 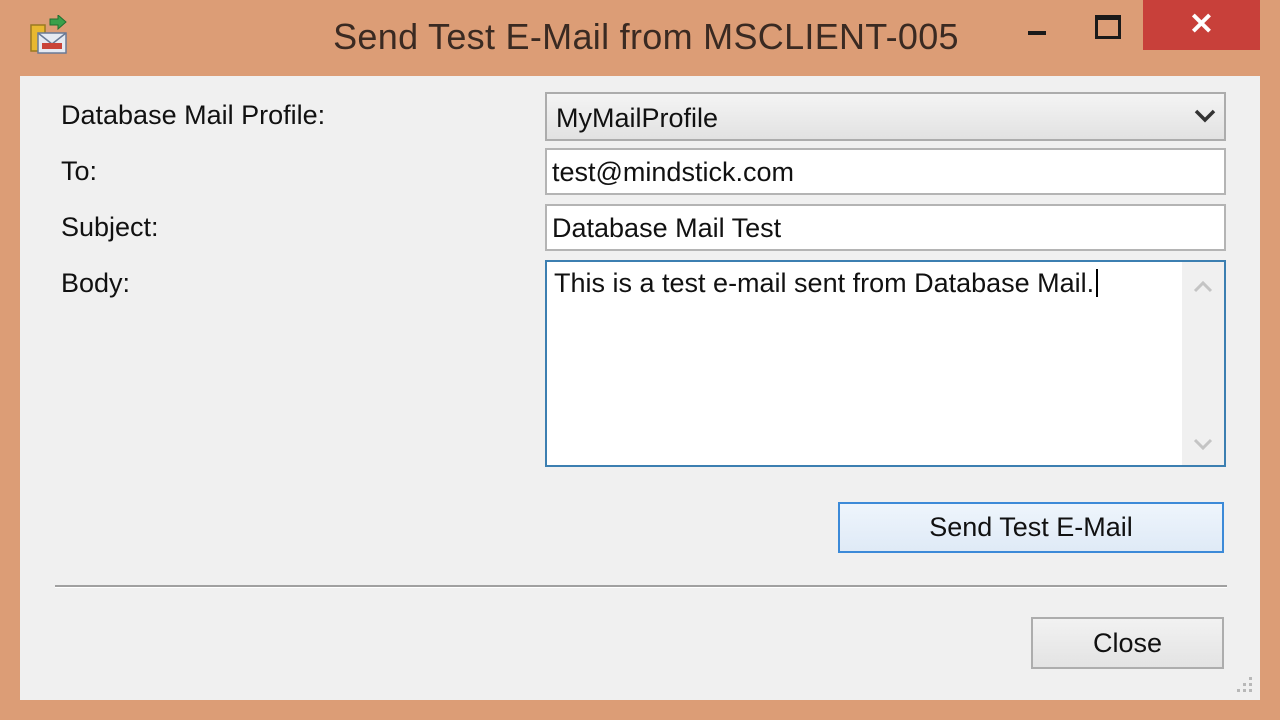 I want to click on subject-field: Database Mail Test, so click(x=885, y=227).